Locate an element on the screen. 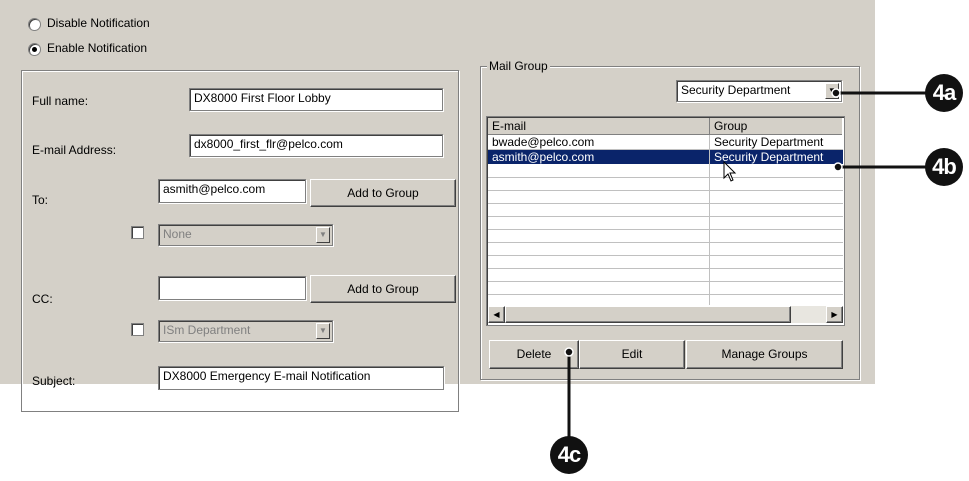 This screenshot has height=481, width=969. callout-4b: 4b is located at coordinates (944, 167).